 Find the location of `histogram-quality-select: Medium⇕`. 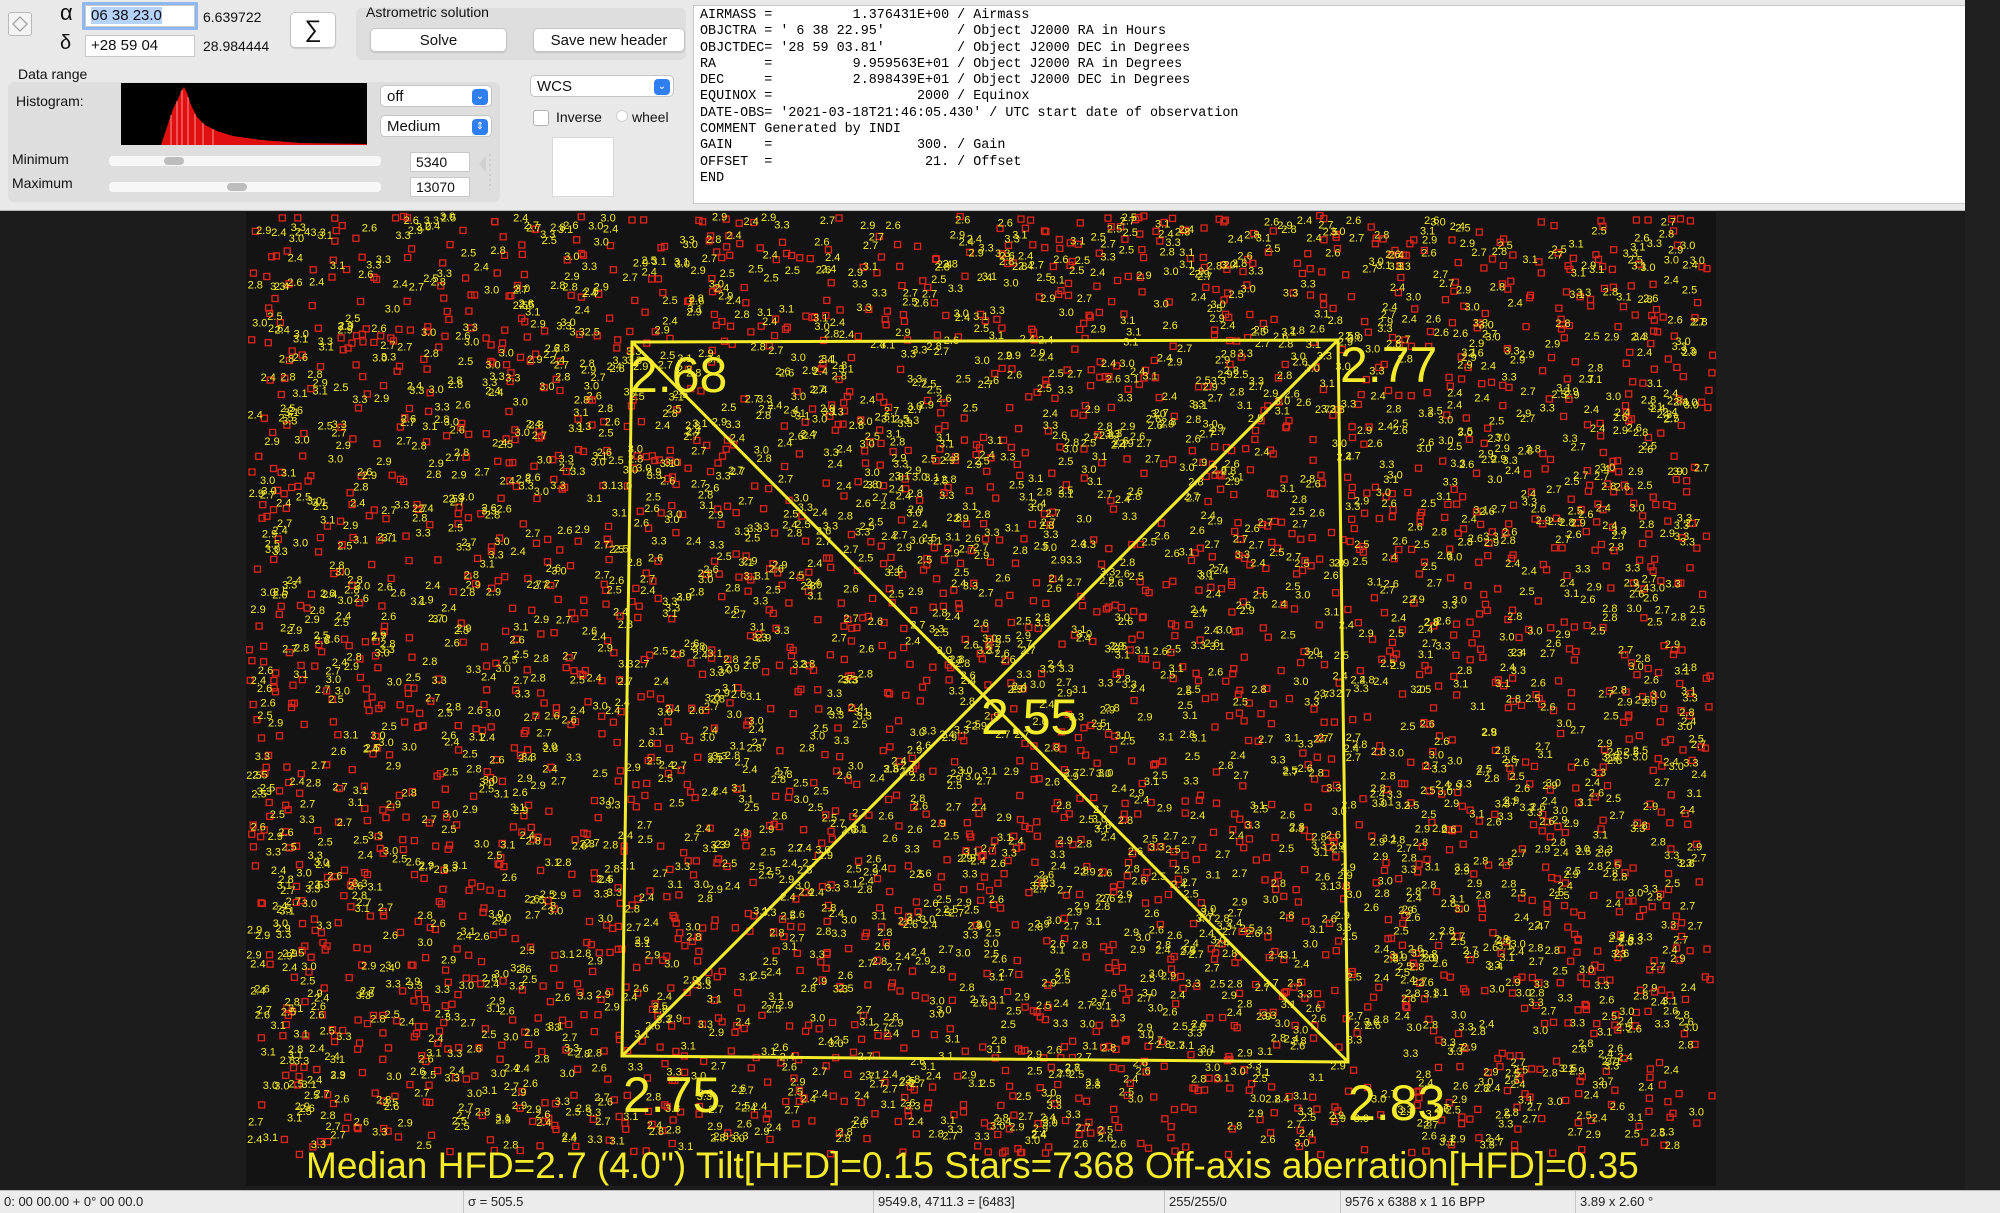

histogram-quality-select: Medium⇕ is located at coordinates (436, 126).